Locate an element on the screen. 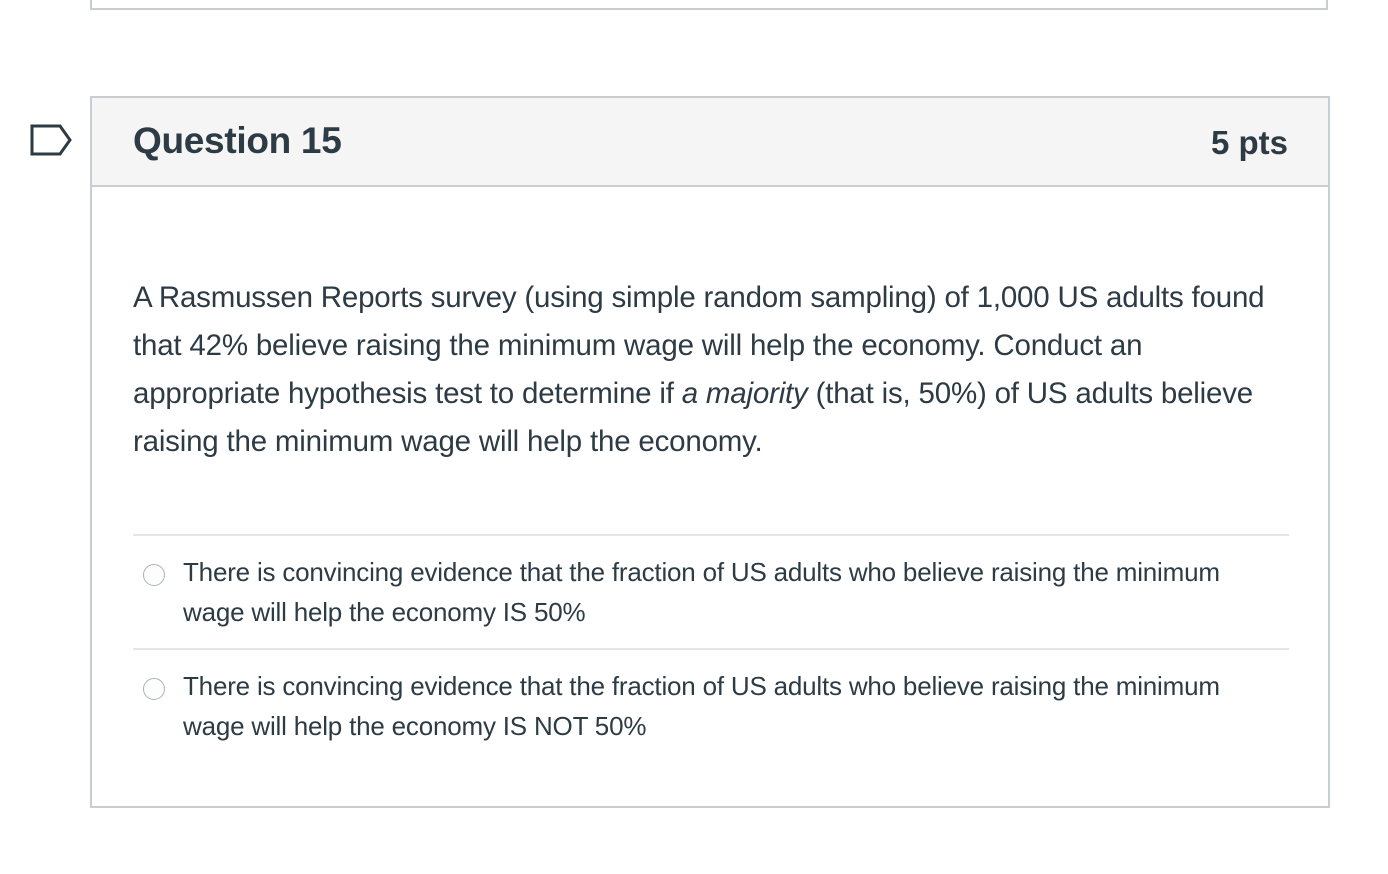 Image resolution: width=1388 pixels, height=874 pixels. question-header: Question 15 5 pts is located at coordinates (710, 142).